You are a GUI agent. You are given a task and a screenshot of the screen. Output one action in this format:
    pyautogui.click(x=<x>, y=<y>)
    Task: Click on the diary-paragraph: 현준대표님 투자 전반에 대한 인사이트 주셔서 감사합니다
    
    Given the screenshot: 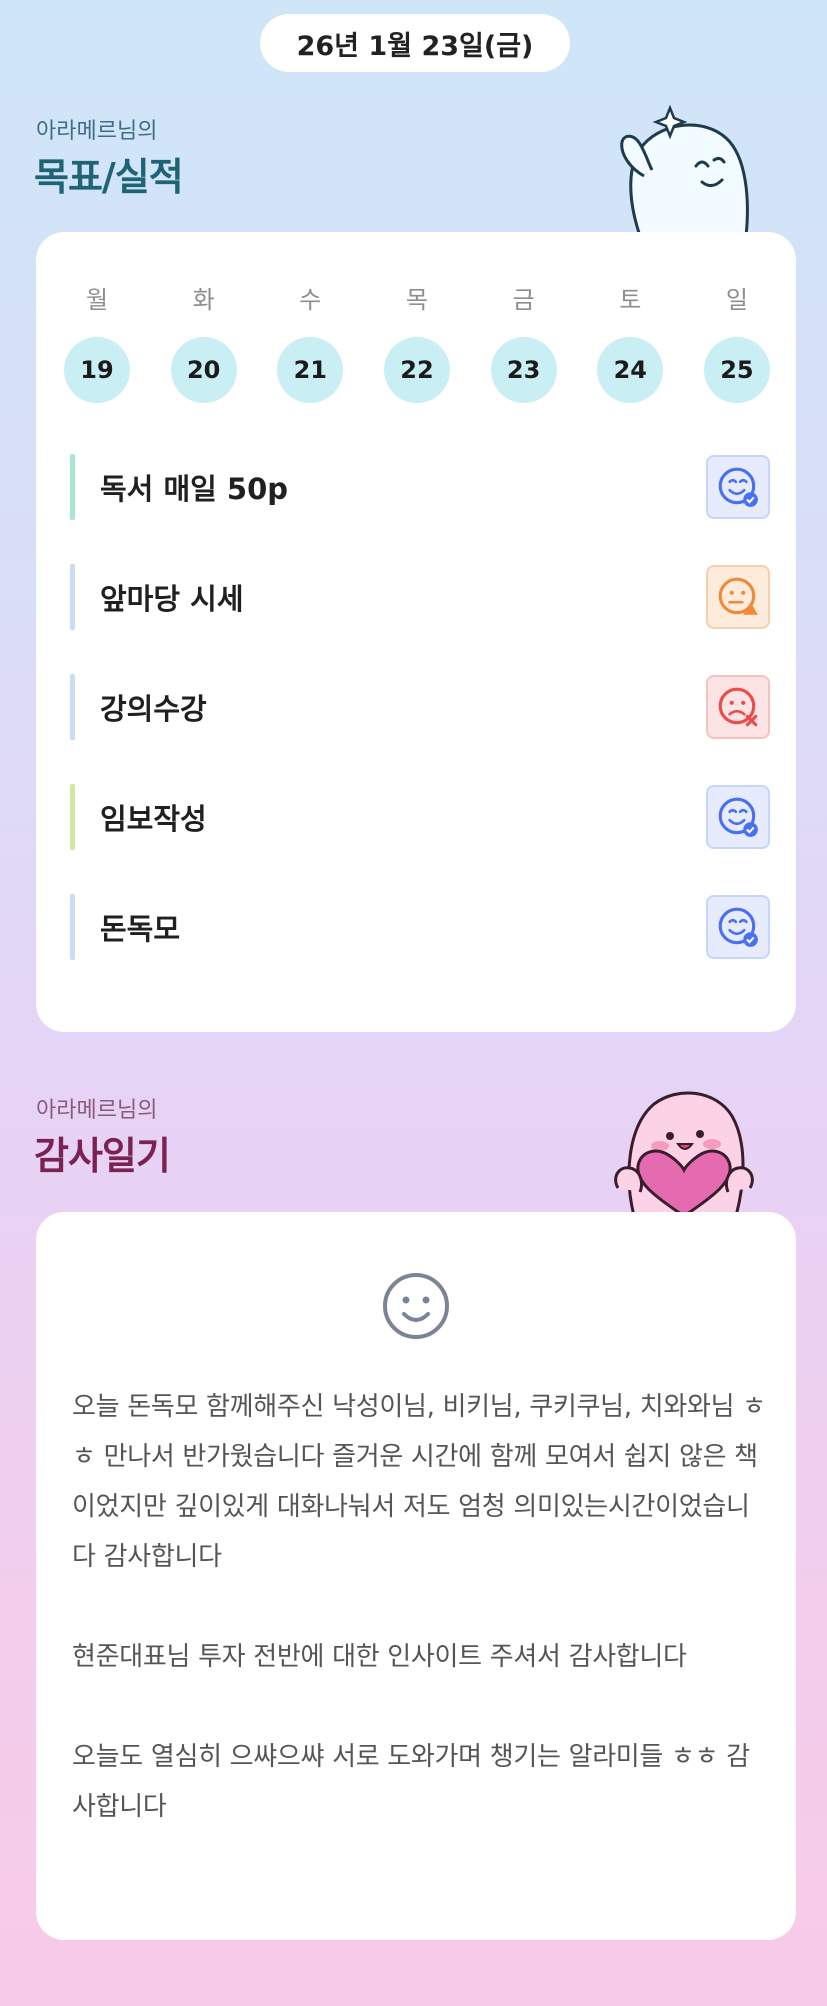 What is the action you would take?
    pyautogui.click(x=379, y=1657)
    